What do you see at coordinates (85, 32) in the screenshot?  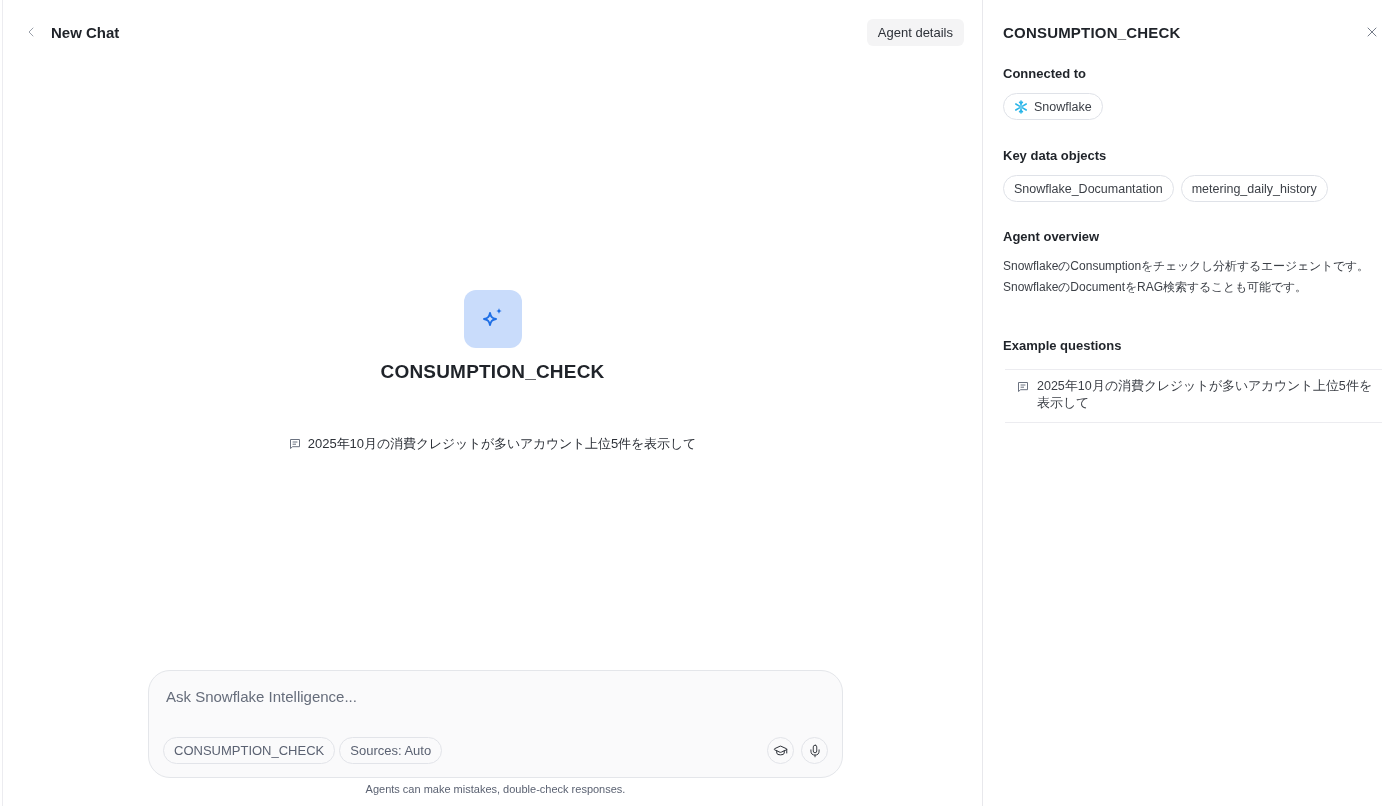 I see `chat-title: New Chat` at bounding box center [85, 32].